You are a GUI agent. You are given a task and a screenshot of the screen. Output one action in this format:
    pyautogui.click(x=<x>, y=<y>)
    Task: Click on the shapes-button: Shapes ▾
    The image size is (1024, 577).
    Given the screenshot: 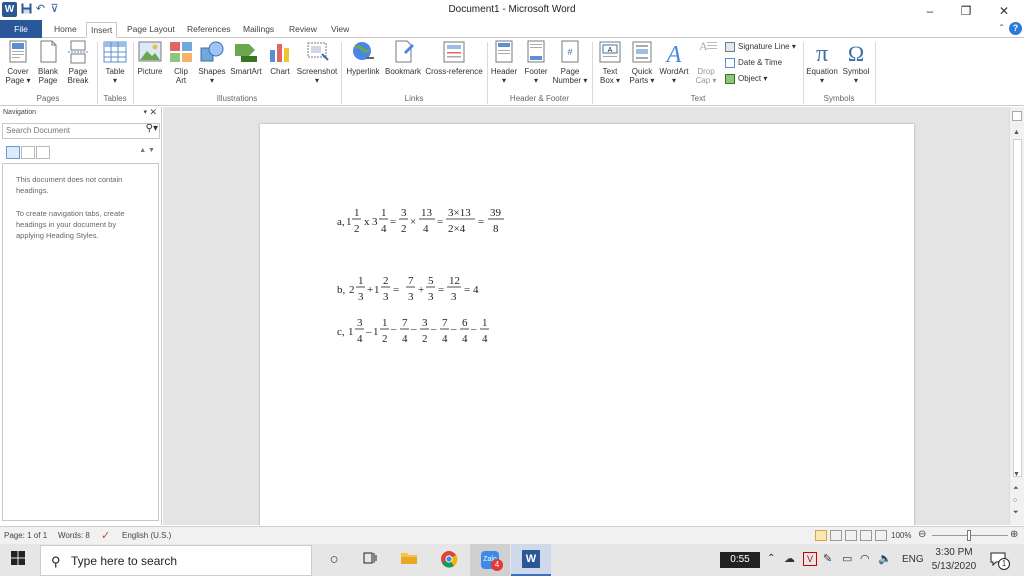 What is the action you would take?
    pyautogui.click(x=212, y=62)
    